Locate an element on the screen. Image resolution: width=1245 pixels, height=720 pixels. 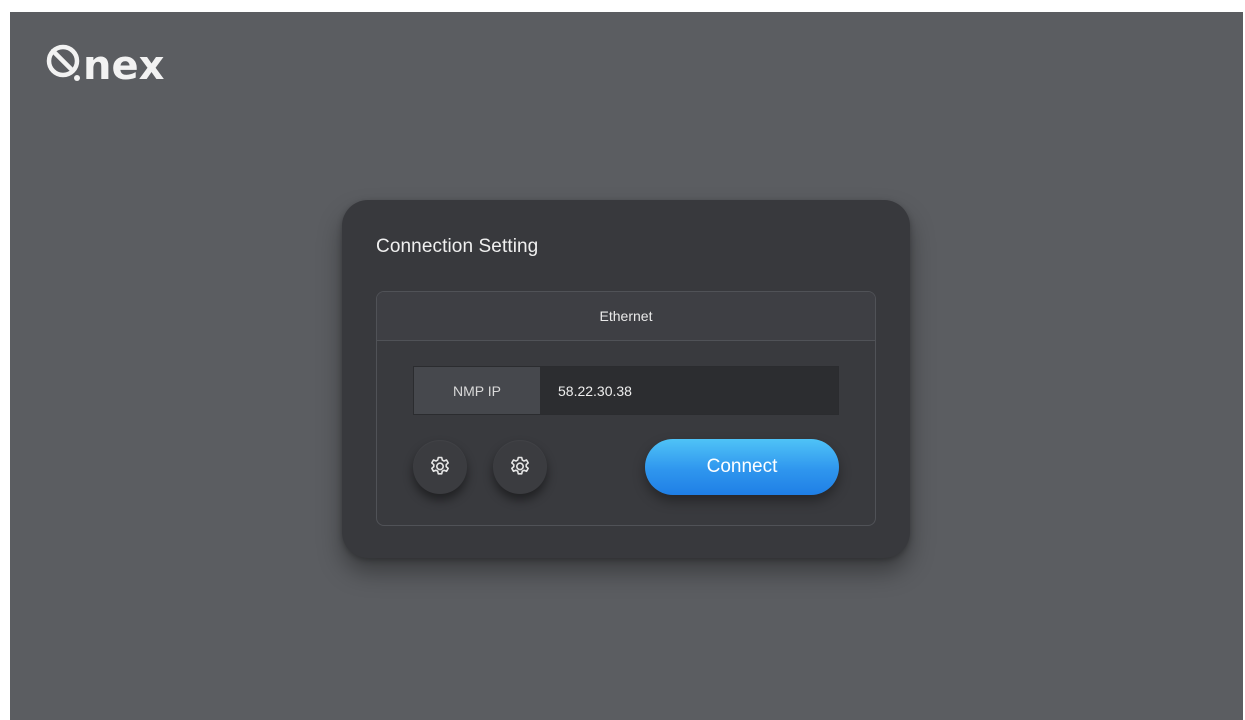
nmp-ip-row: NMP IP is located at coordinates (626, 390).